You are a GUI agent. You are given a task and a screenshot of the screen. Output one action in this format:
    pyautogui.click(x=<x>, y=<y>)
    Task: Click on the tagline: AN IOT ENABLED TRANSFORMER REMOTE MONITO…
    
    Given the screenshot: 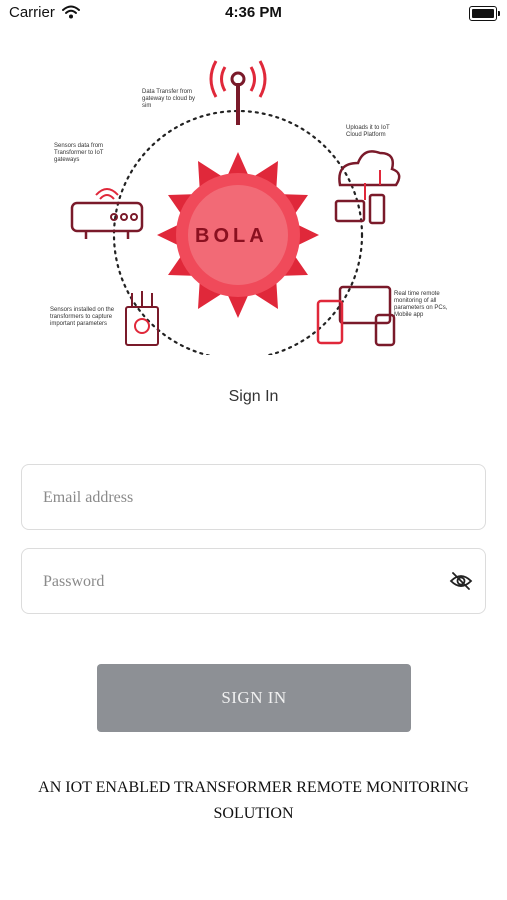 What is the action you would take?
    pyautogui.click(x=253, y=801)
    